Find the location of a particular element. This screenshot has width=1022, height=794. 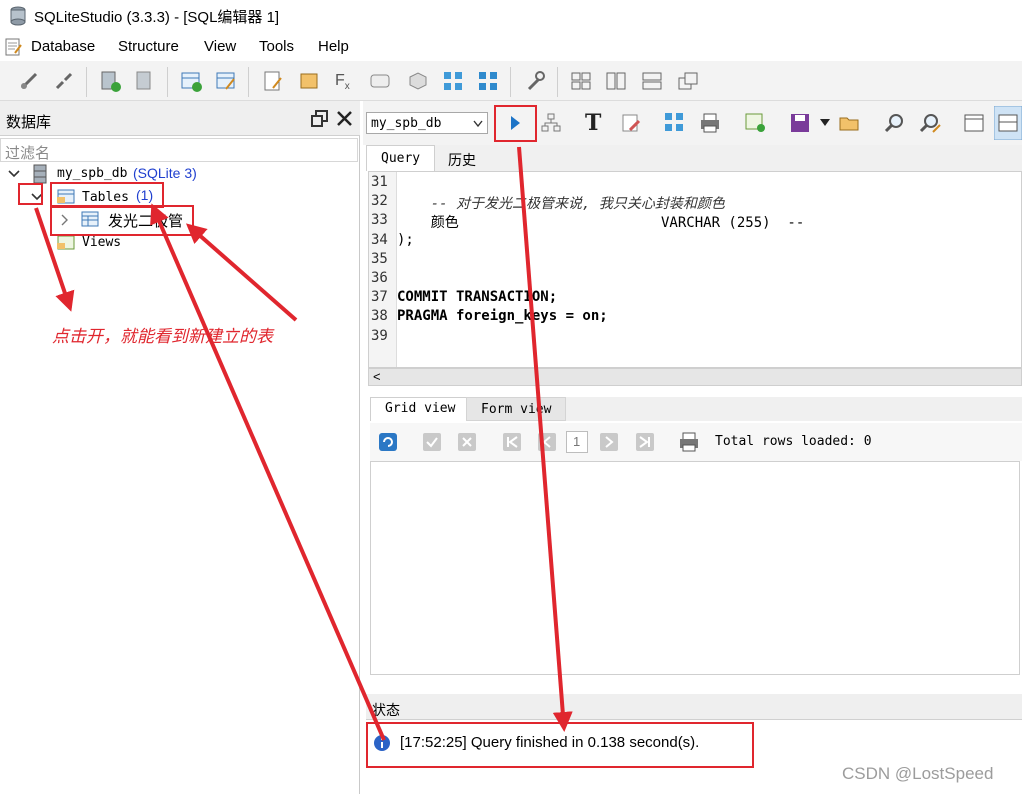

tree-tables-label: Tables is located at coordinates (105, 197).